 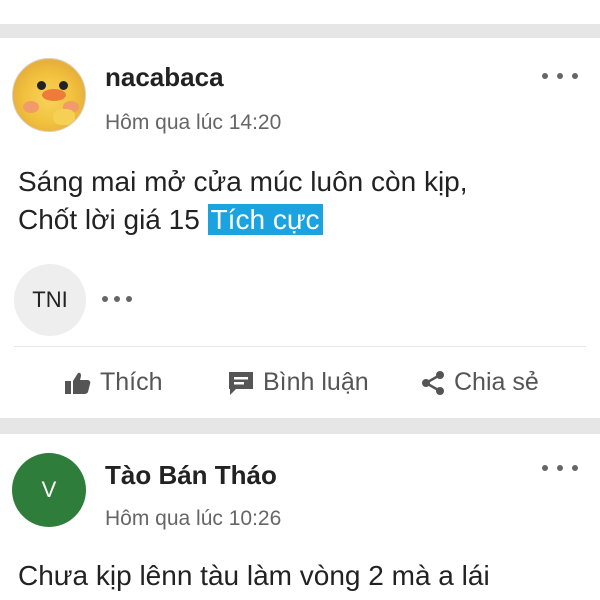 I want to click on post-timestamp: Hôm qua lúc 14:20, so click(x=193, y=122).